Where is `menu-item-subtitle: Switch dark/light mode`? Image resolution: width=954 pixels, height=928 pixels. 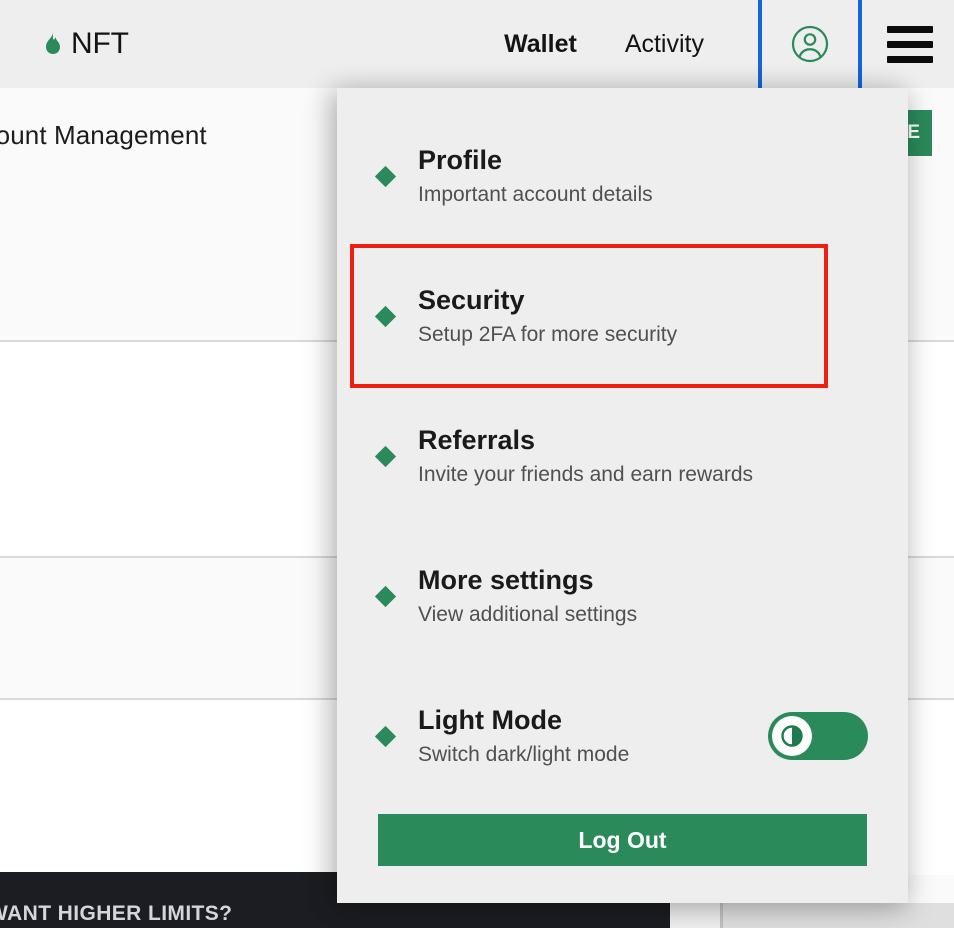 menu-item-subtitle: Switch dark/light mode is located at coordinates (524, 754).